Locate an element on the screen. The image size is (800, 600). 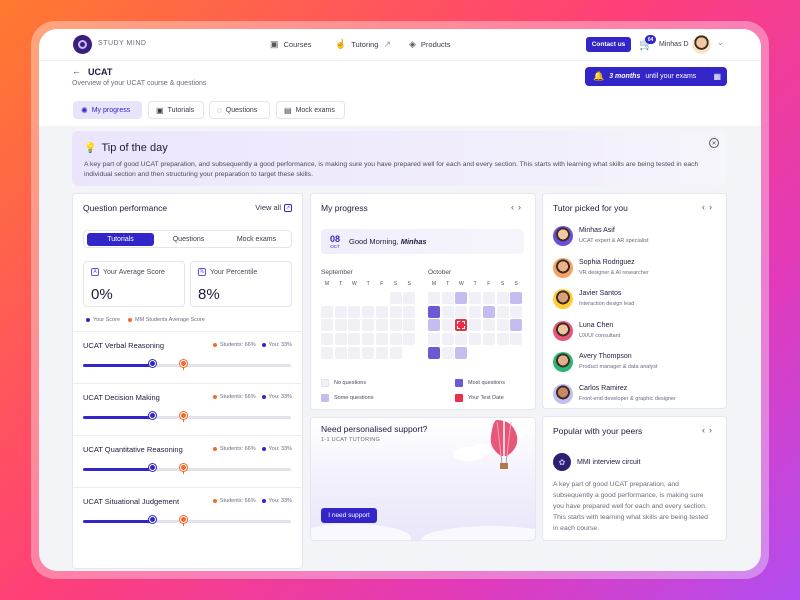
exam-countdown-badge: 🔔 3 months until your exams ▦ is located at coordinates (656, 76).